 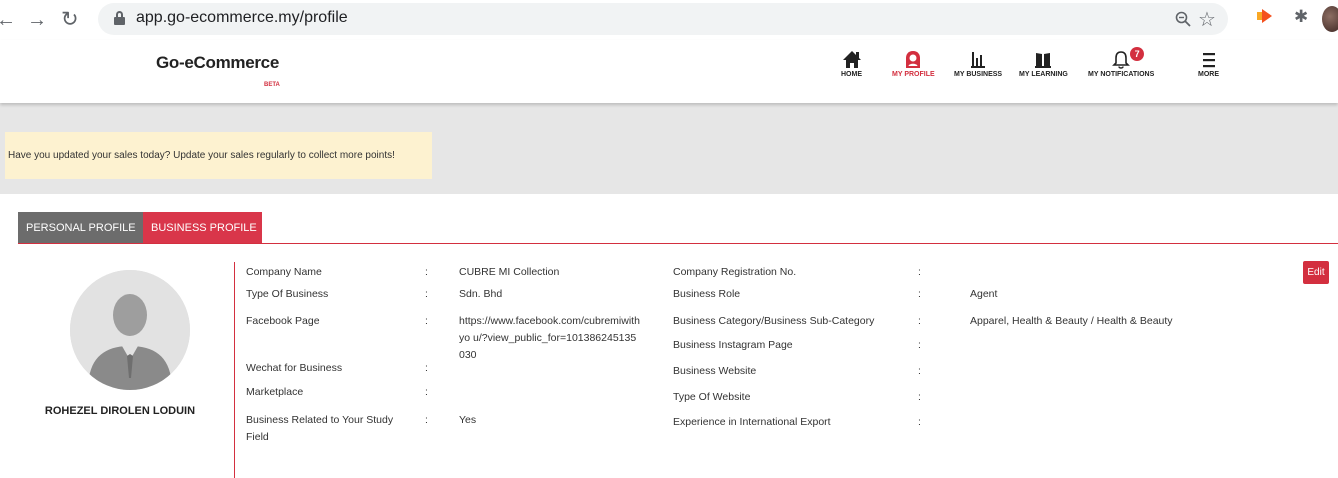 I want to click on forward-icon: →, so click(x=37, y=20).